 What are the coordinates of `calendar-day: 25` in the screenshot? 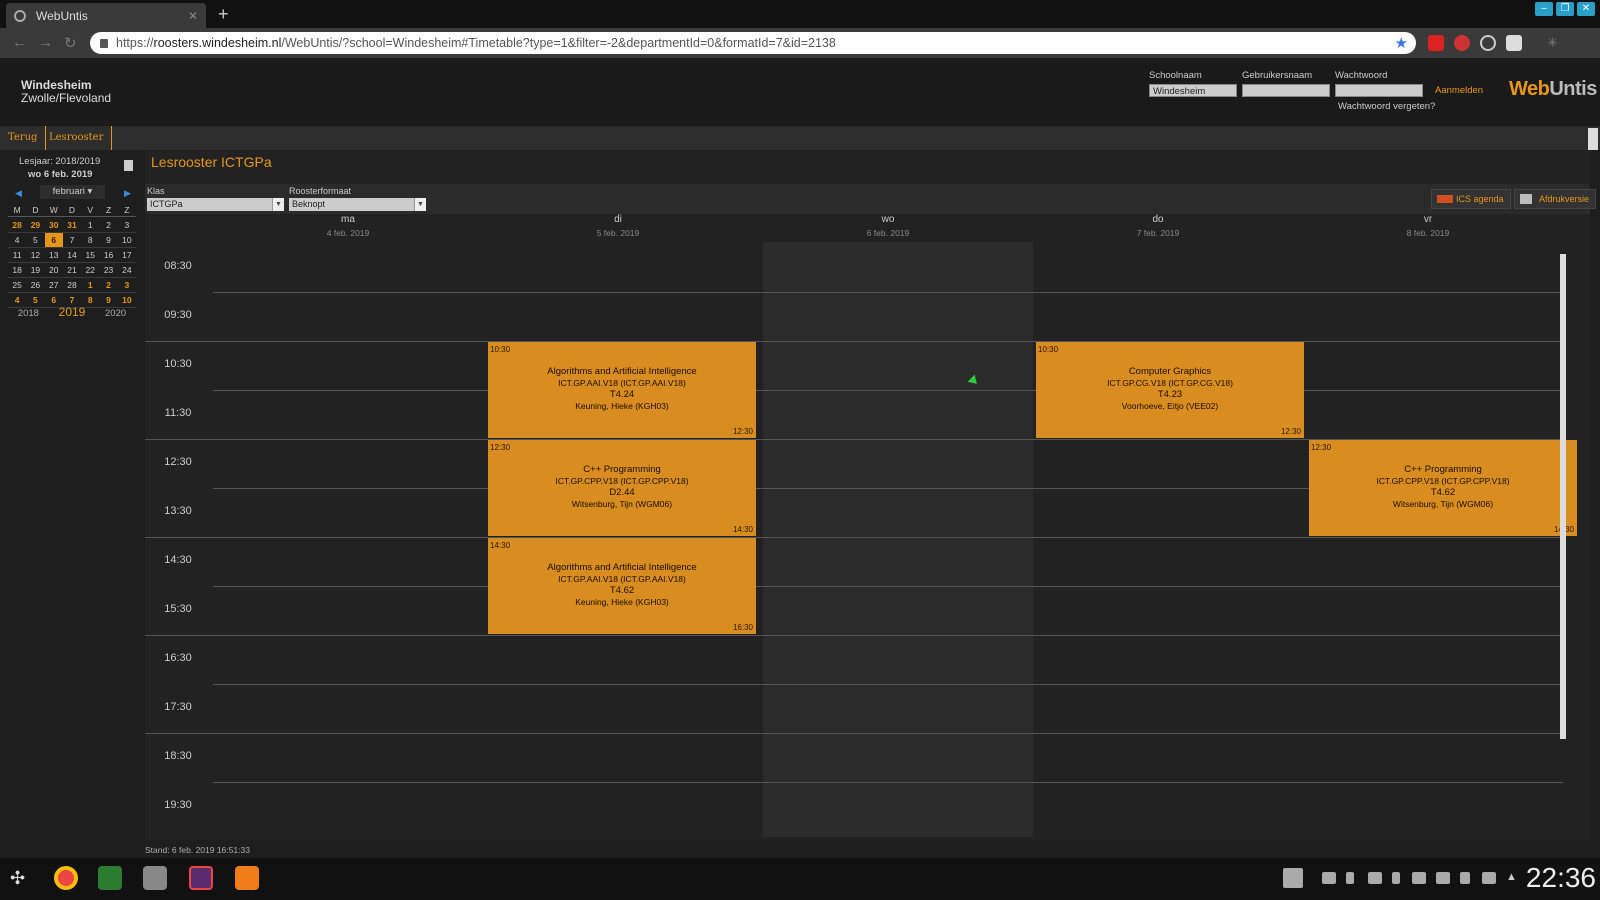 It's located at (17, 285).